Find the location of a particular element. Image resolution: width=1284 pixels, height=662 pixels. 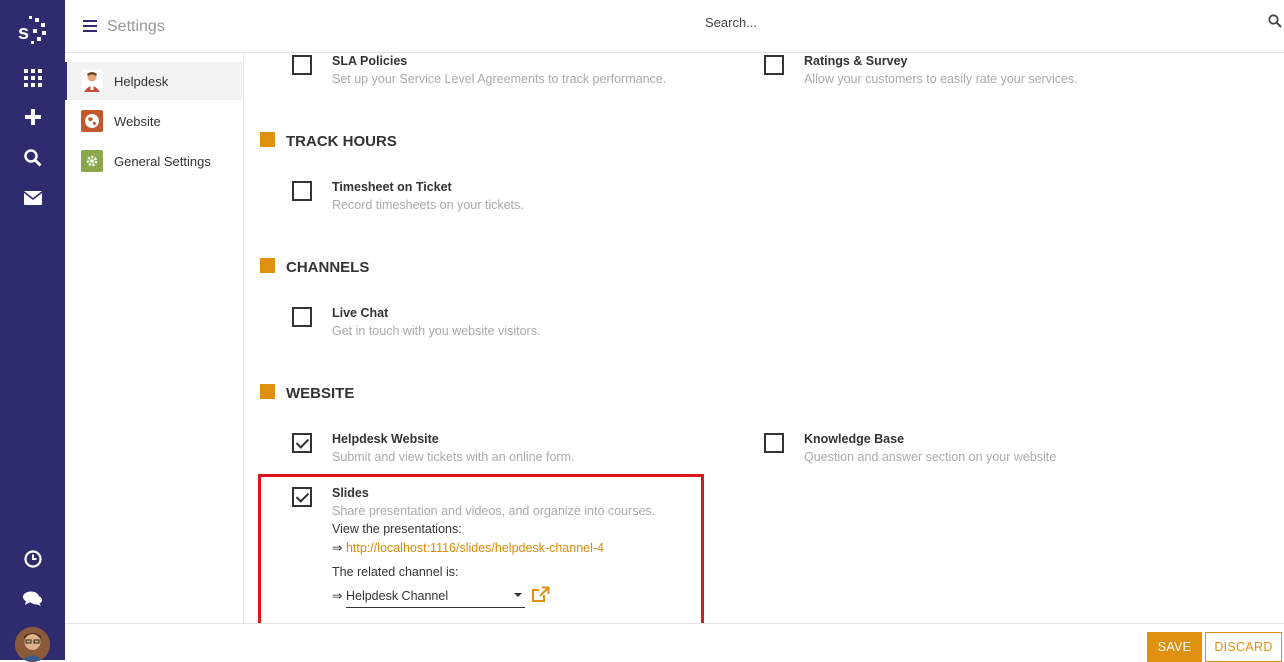

plus-icon is located at coordinates (32, 117).